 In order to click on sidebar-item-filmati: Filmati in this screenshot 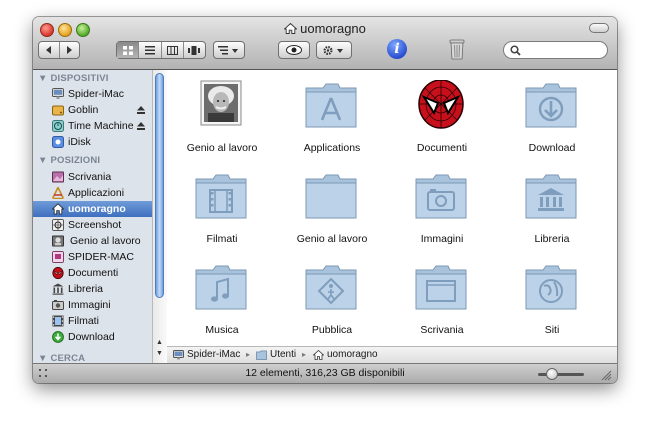, I will do `click(92, 321)`.